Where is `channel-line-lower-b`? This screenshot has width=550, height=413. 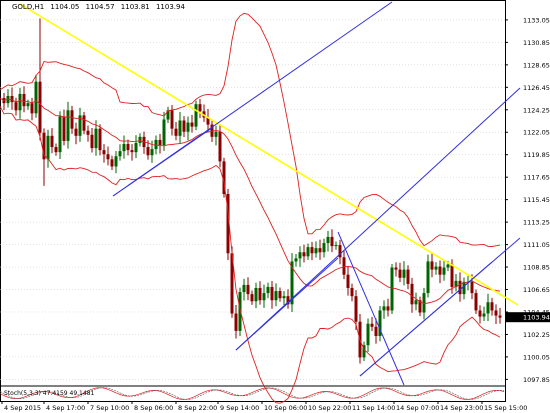
channel-line-lower-b is located at coordinates (287, 304).